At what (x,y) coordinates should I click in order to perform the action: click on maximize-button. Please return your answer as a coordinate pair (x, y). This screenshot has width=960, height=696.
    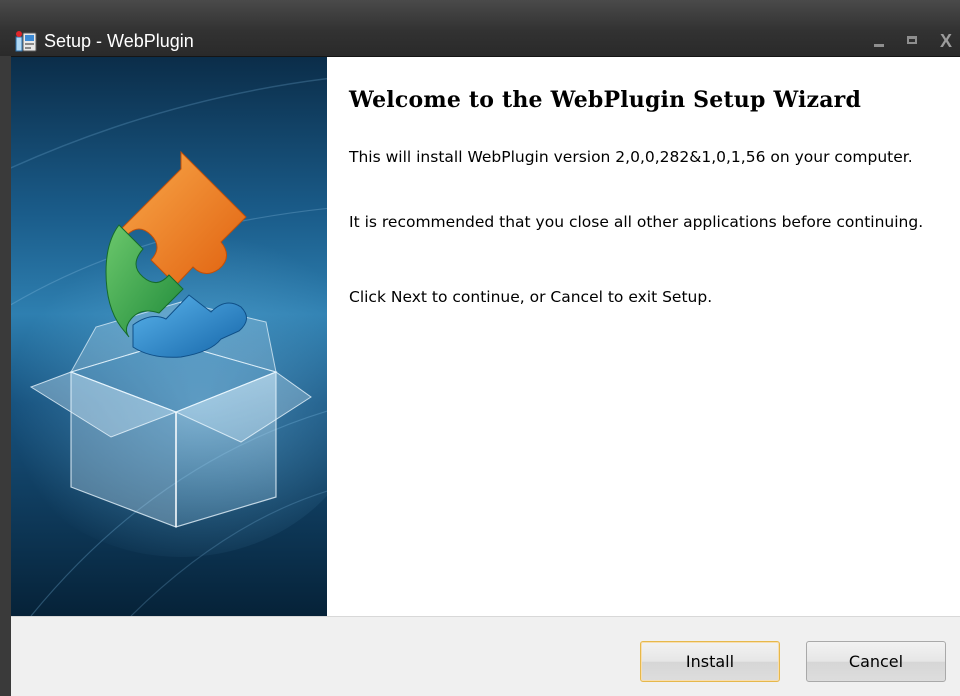
    Looking at the image, I should click on (913, 41).